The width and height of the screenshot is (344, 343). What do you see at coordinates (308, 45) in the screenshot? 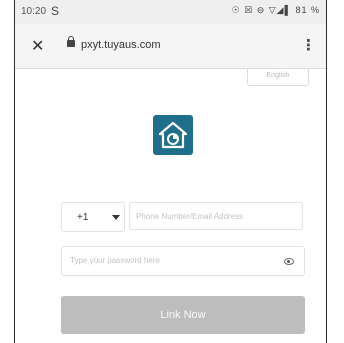
I see `more-menu-icon: ⋮` at bounding box center [308, 45].